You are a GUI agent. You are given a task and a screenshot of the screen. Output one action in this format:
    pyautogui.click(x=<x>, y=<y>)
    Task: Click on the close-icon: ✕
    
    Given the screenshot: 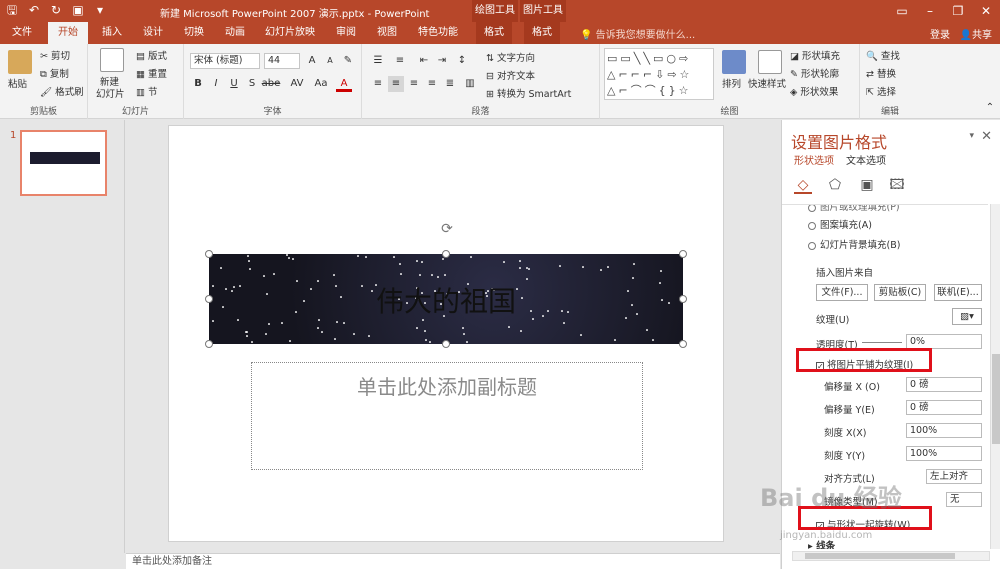 What is the action you would take?
    pyautogui.click(x=986, y=11)
    